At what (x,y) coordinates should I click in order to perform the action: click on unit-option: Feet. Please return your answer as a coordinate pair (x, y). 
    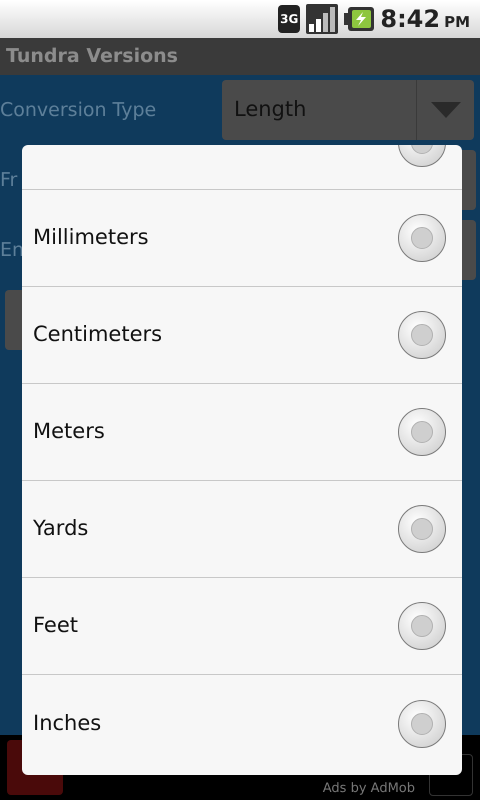
    Looking at the image, I should click on (242, 626).